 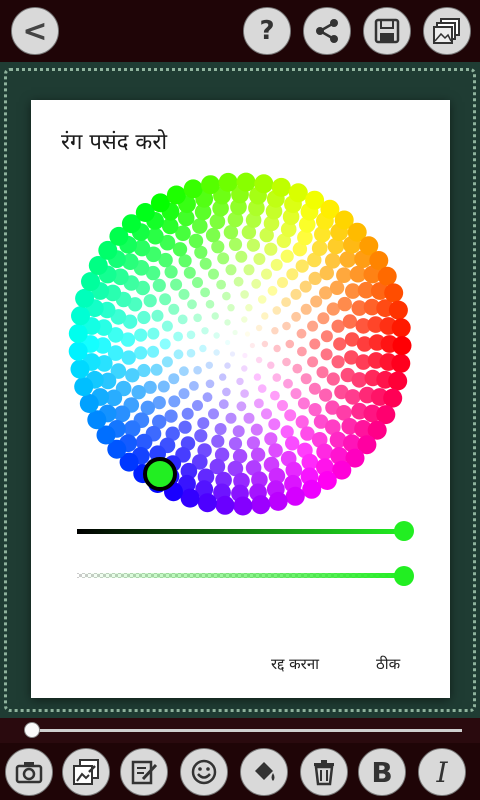 What do you see at coordinates (29, 772) in the screenshot?
I see `camera-button` at bounding box center [29, 772].